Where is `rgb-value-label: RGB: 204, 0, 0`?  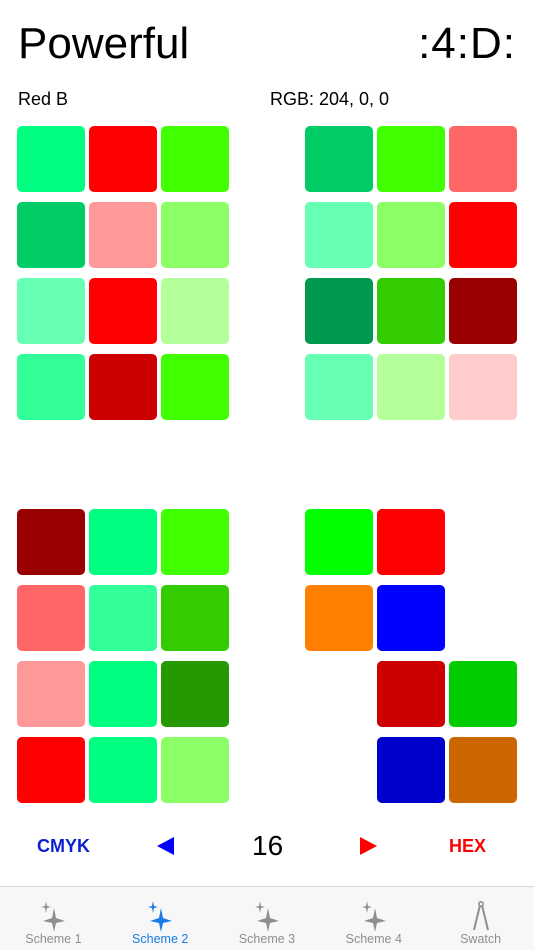
rgb-value-label: RGB: 204, 0, 0 is located at coordinates (330, 99).